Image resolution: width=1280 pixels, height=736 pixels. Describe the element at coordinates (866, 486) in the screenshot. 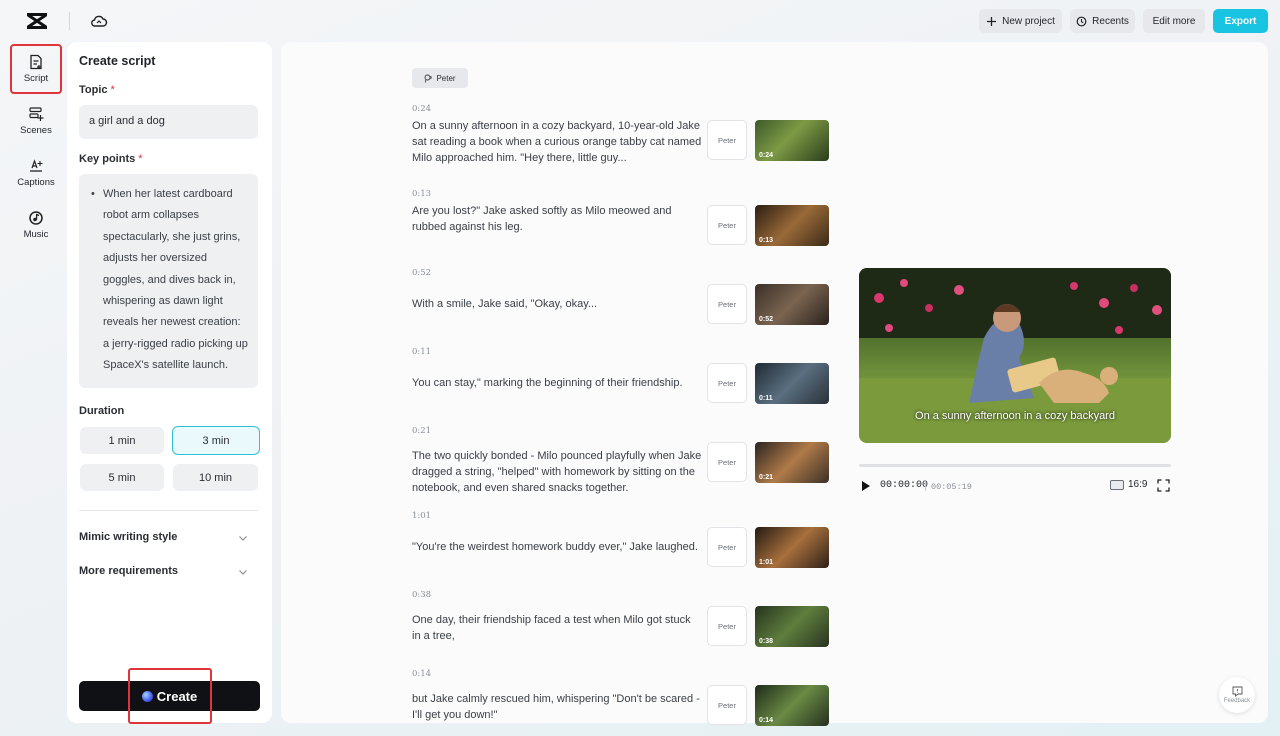

I see `play-icon` at that location.